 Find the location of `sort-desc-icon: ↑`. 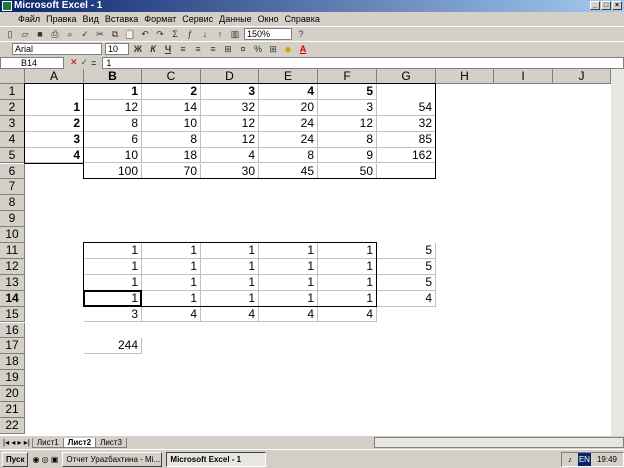

sort-desc-icon: ↑ is located at coordinates (220, 34).